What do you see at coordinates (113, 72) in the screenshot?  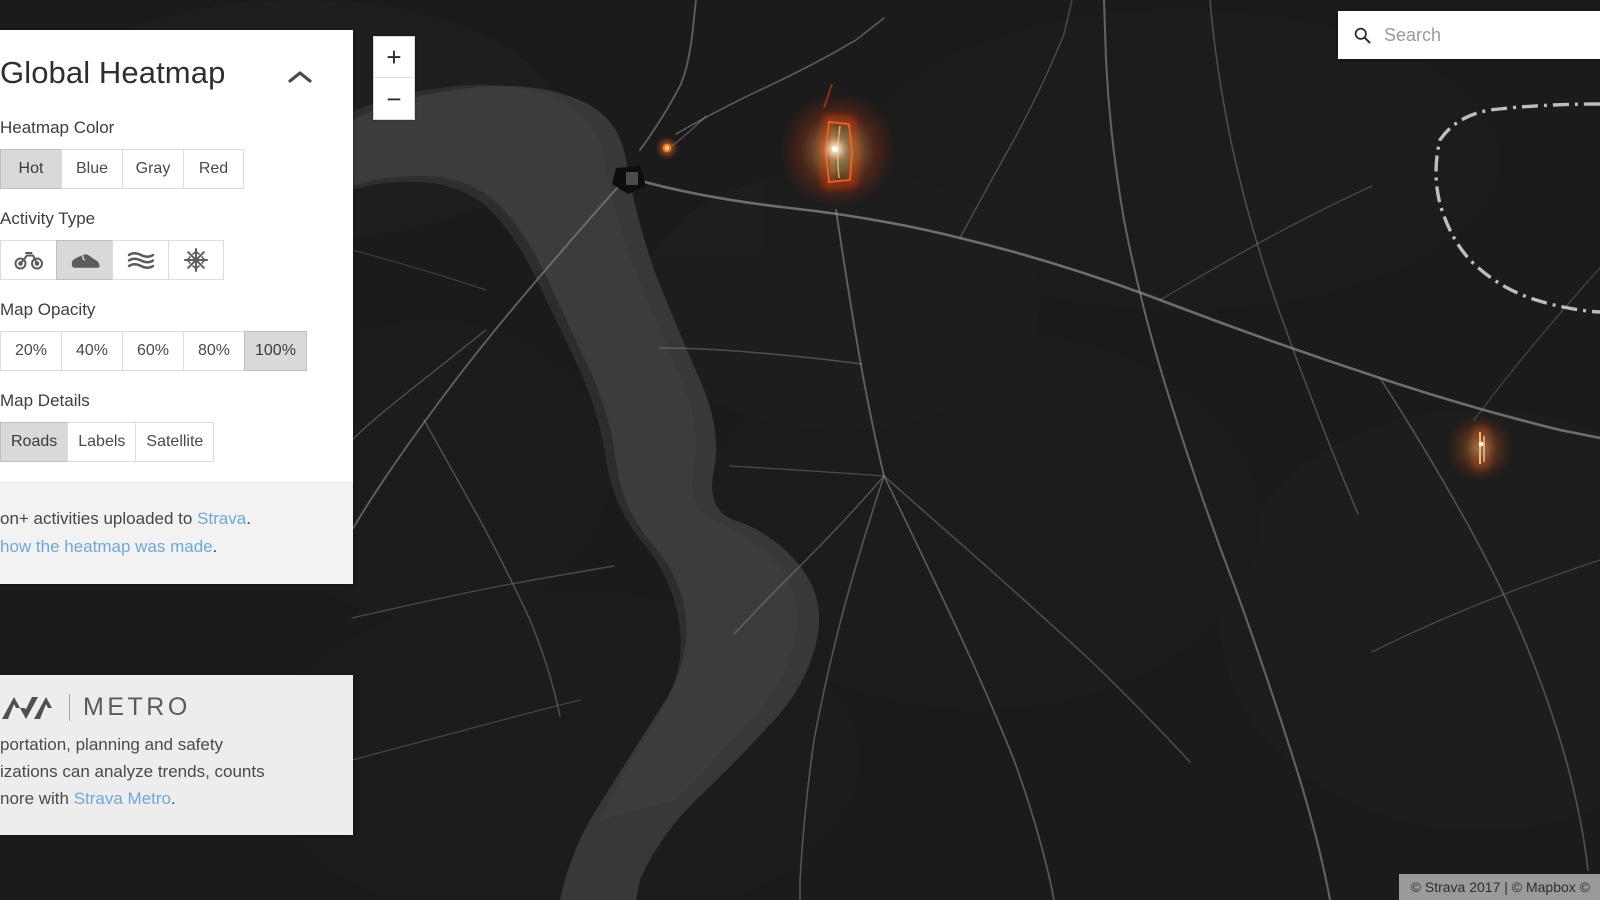 I see `page-title: Global Heatmap` at bounding box center [113, 72].